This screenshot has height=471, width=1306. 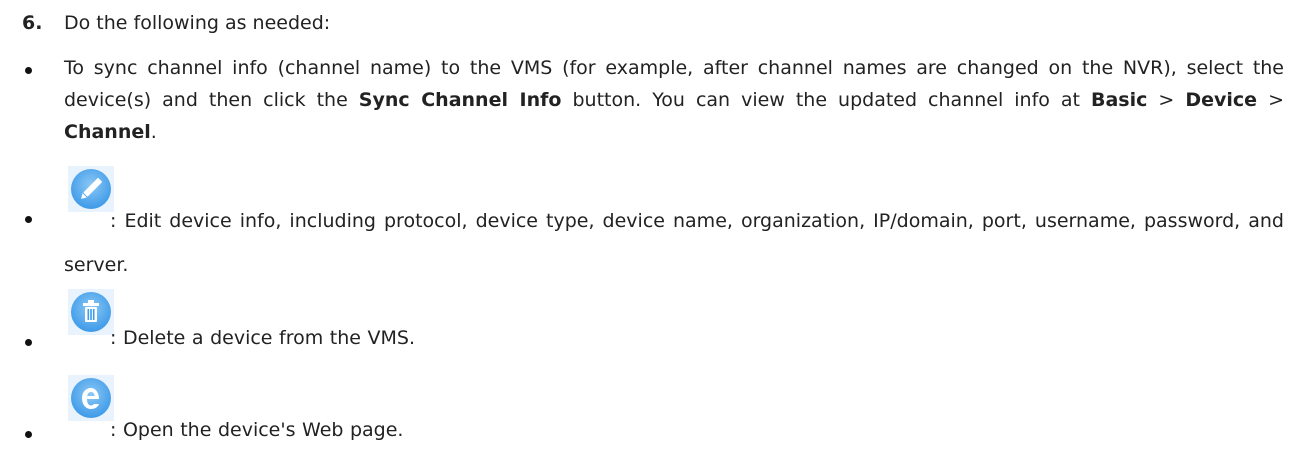 What do you see at coordinates (674, 338) in the screenshot?
I see `list-item-text: : Delete a device from the VMS.` at bounding box center [674, 338].